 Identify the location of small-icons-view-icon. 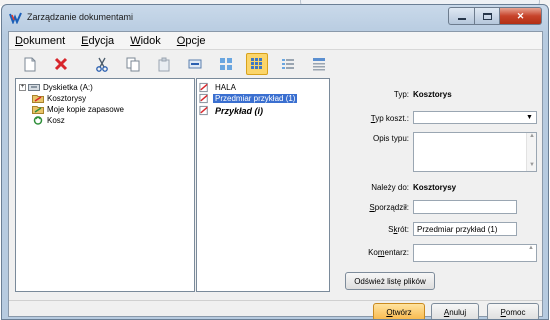
(256, 63).